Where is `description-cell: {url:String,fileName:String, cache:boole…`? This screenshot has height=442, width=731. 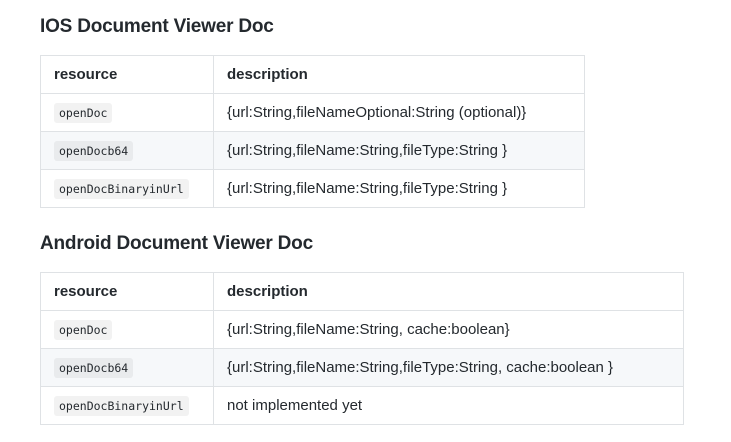
description-cell: {url:String,fileName:String, cache:boole… is located at coordinates (448, 329).